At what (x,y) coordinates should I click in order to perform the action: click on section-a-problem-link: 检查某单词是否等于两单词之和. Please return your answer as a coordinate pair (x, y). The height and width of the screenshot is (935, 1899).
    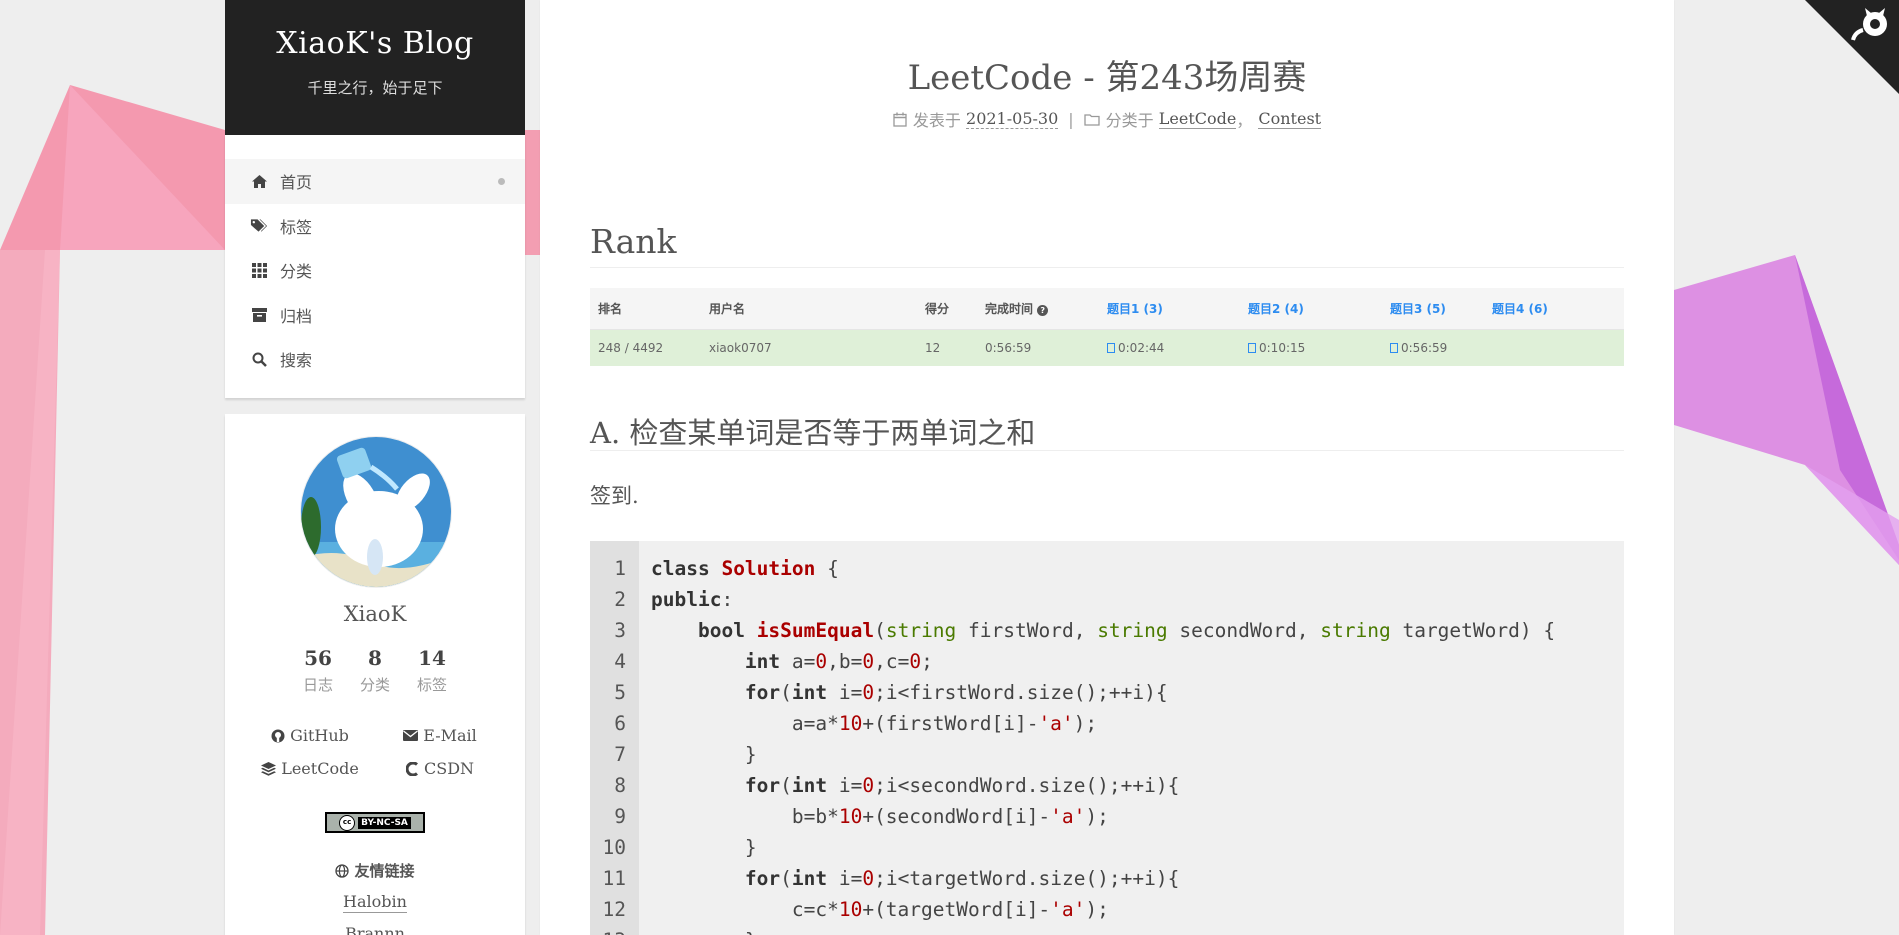
    Looking at the image, I should click on (832, 433).